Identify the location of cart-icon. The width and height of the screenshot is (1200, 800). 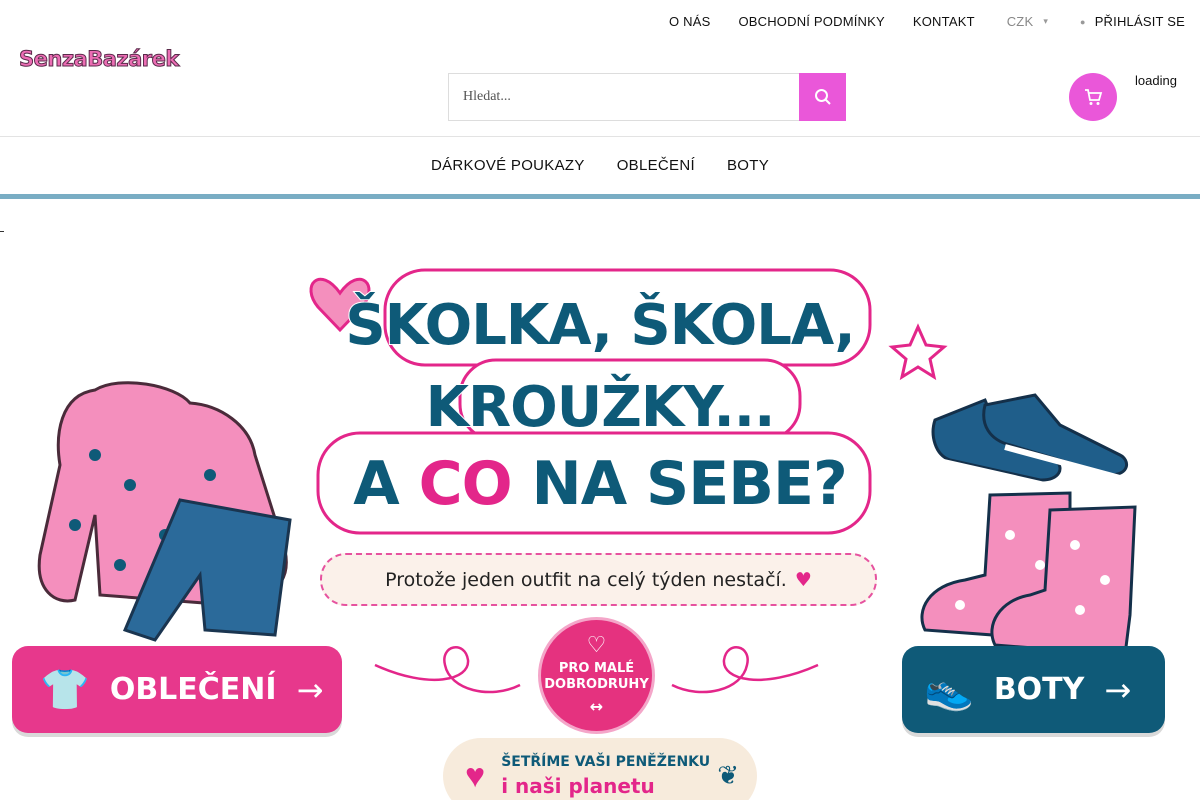
(1094, 97).